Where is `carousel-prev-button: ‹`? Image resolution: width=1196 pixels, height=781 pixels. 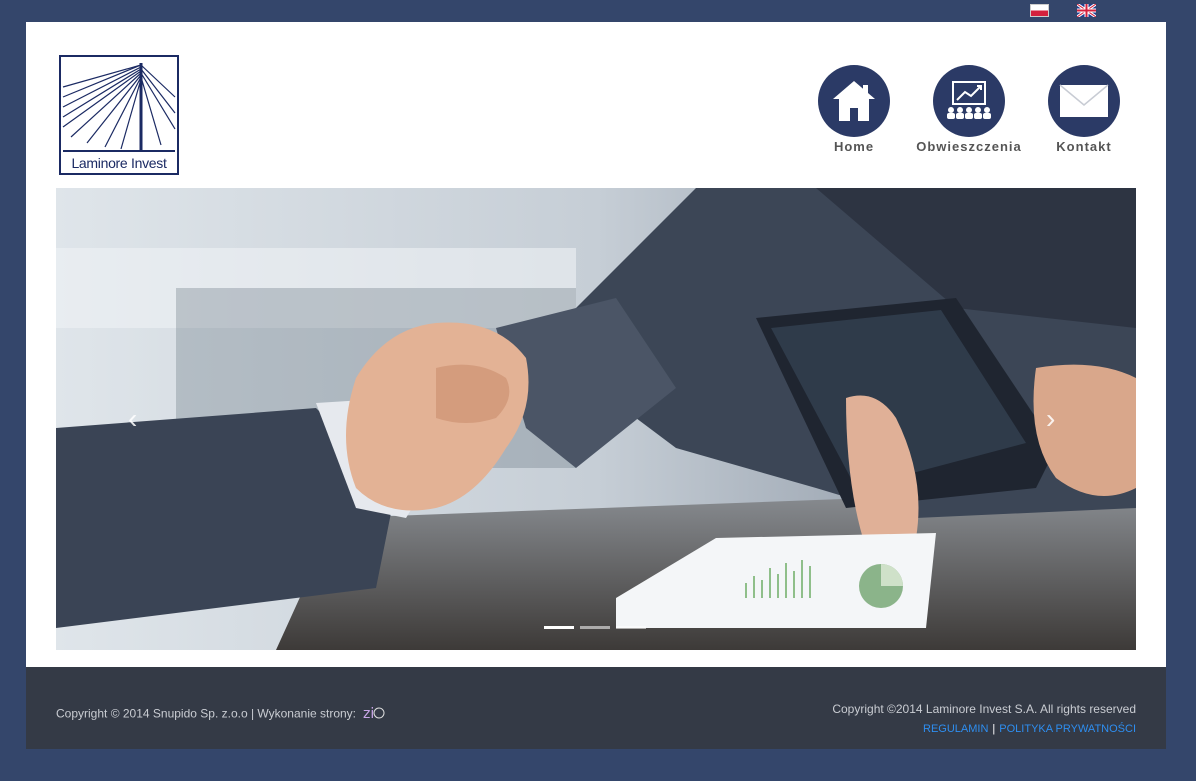
carousel-prev-button: ‹ is located at coordinates (132, 419).